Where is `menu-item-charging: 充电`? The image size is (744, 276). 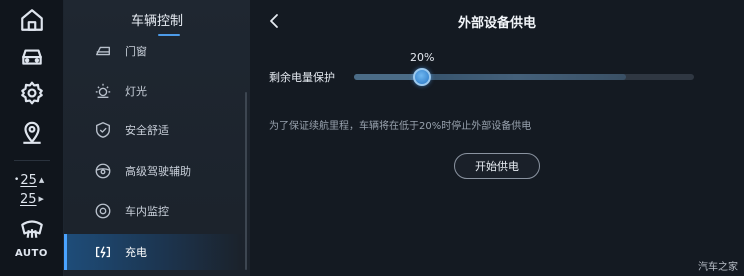 menu-item-charging: 充电 is located at coordinates (153, 252).